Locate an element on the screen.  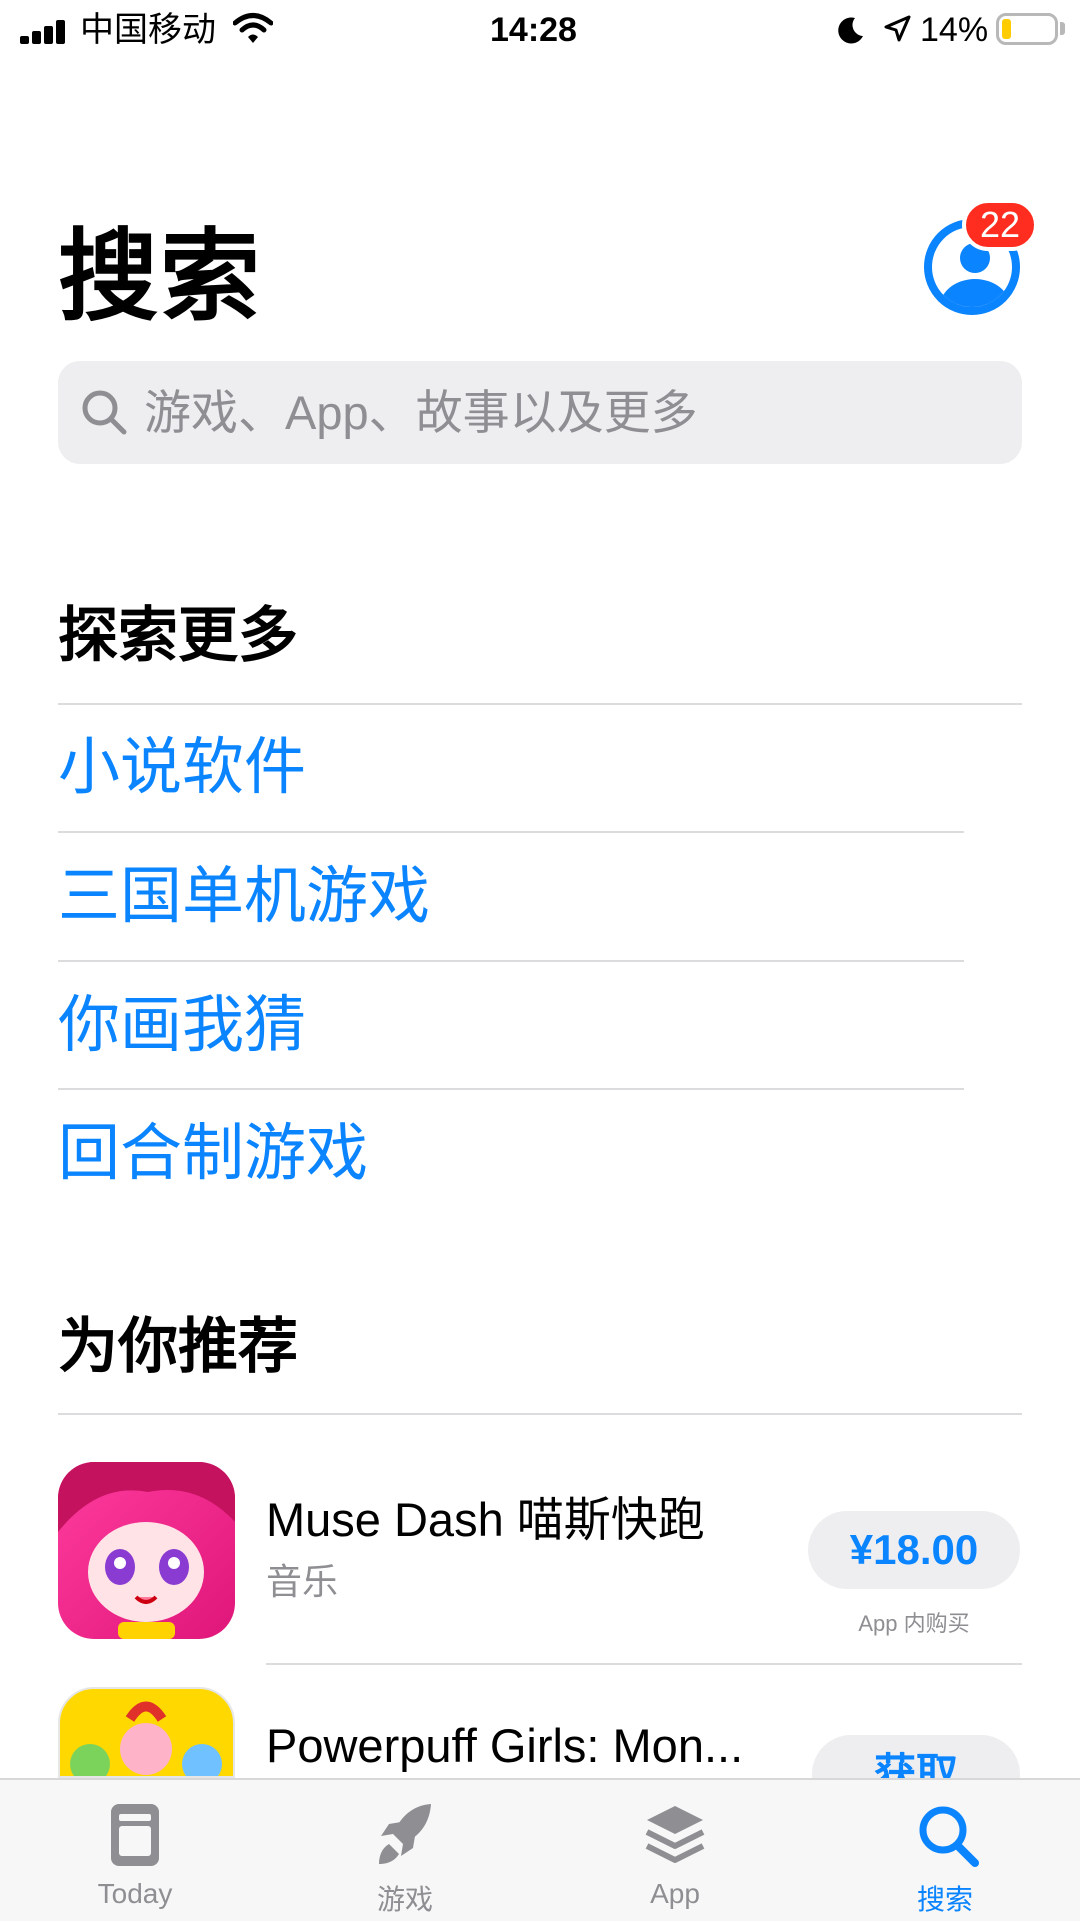
explore-section-title: 探索更多 is located at coordinates (178, 635).